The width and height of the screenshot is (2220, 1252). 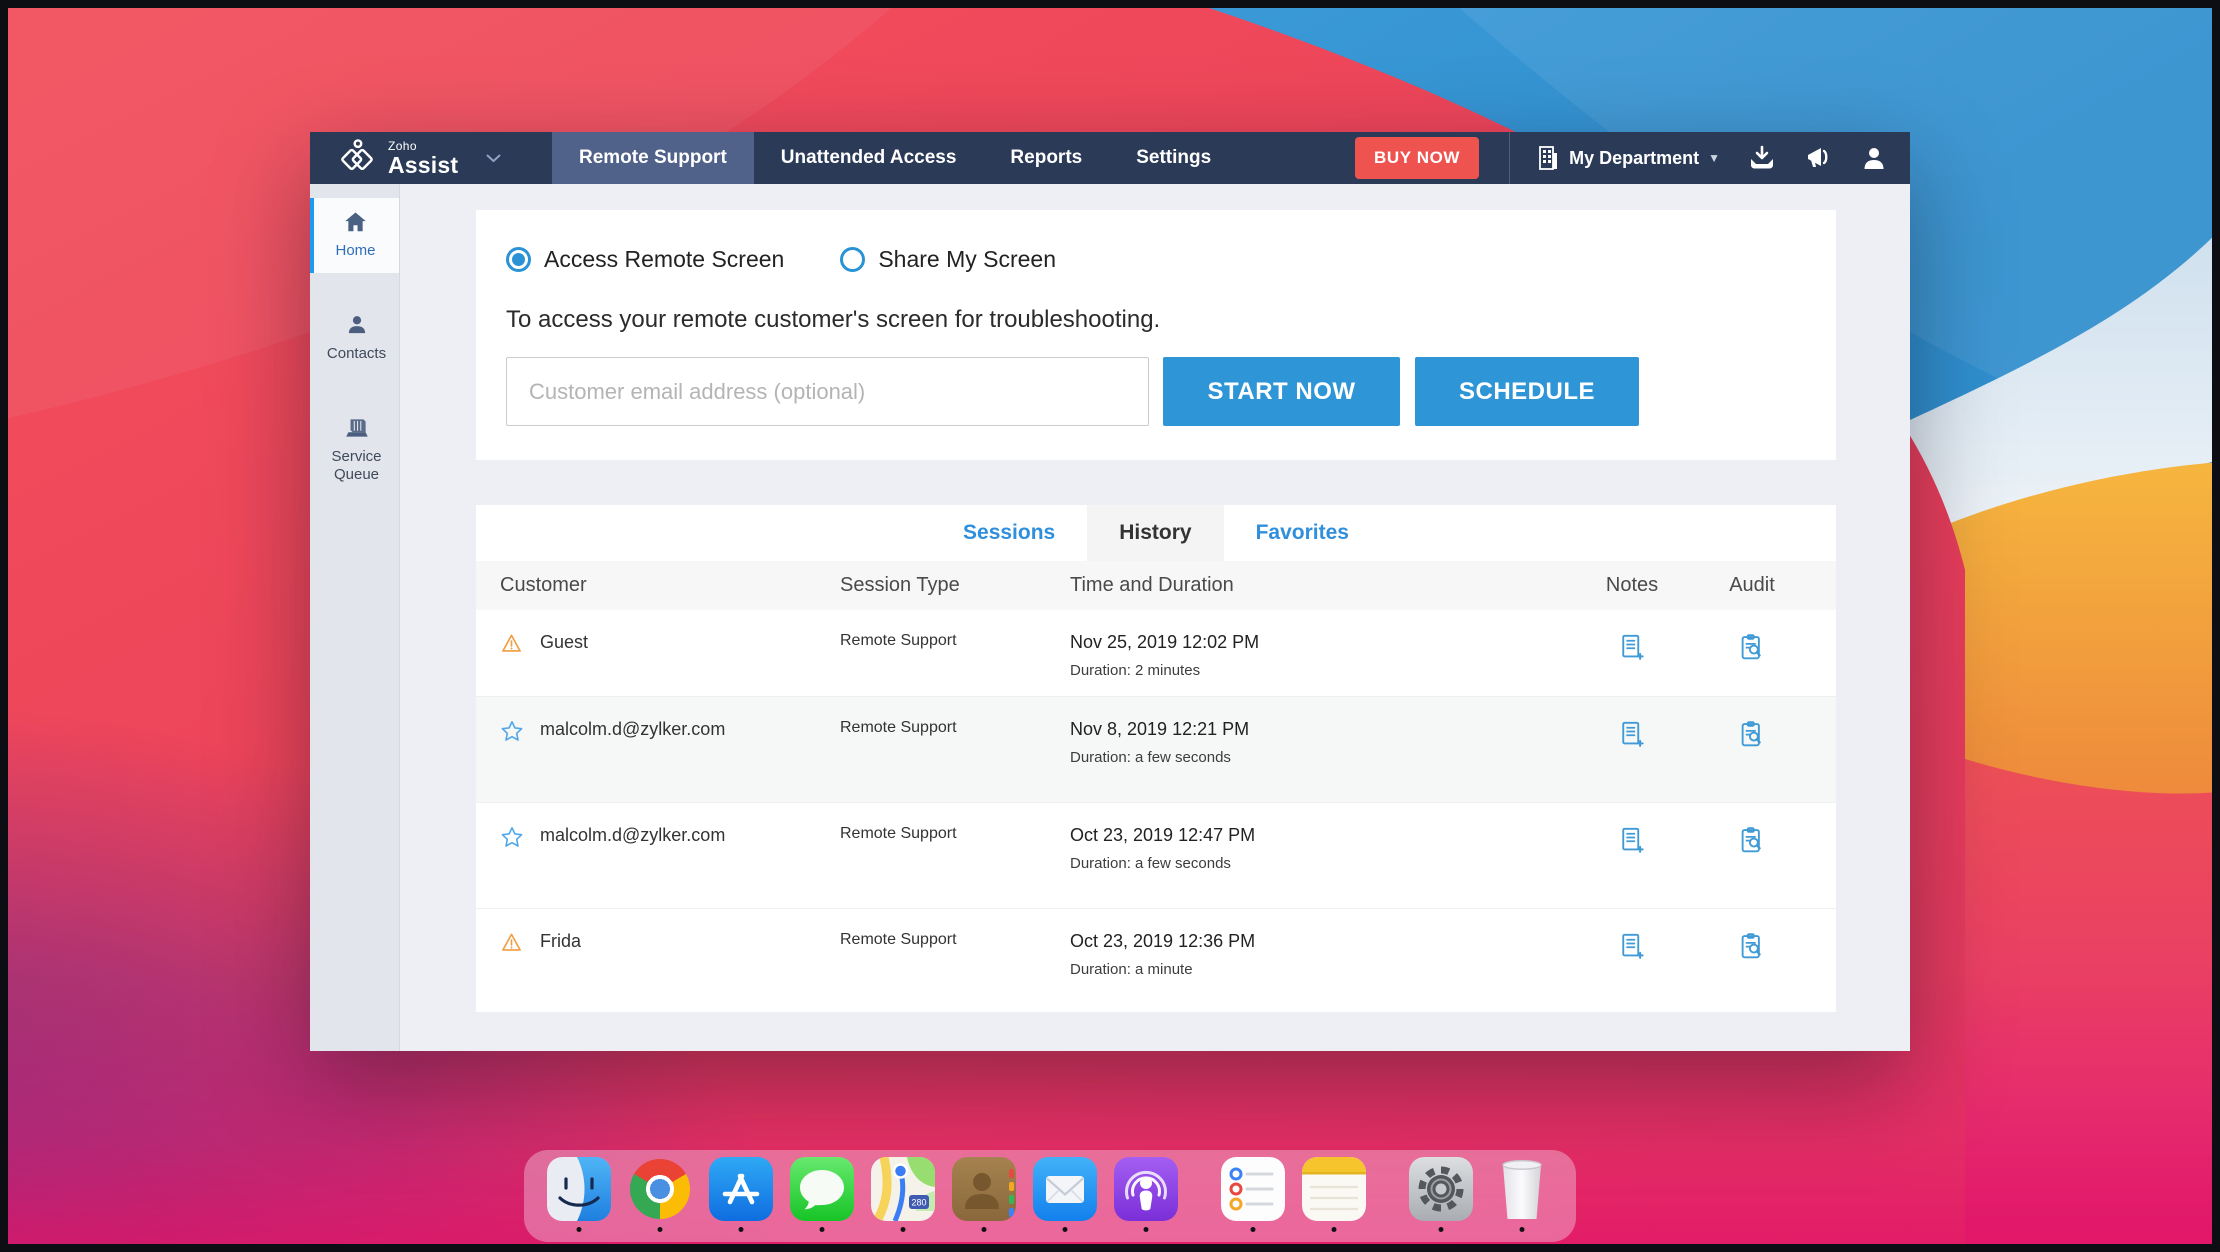 I want to click on notes-icon, so click(x=1333, y=1189).